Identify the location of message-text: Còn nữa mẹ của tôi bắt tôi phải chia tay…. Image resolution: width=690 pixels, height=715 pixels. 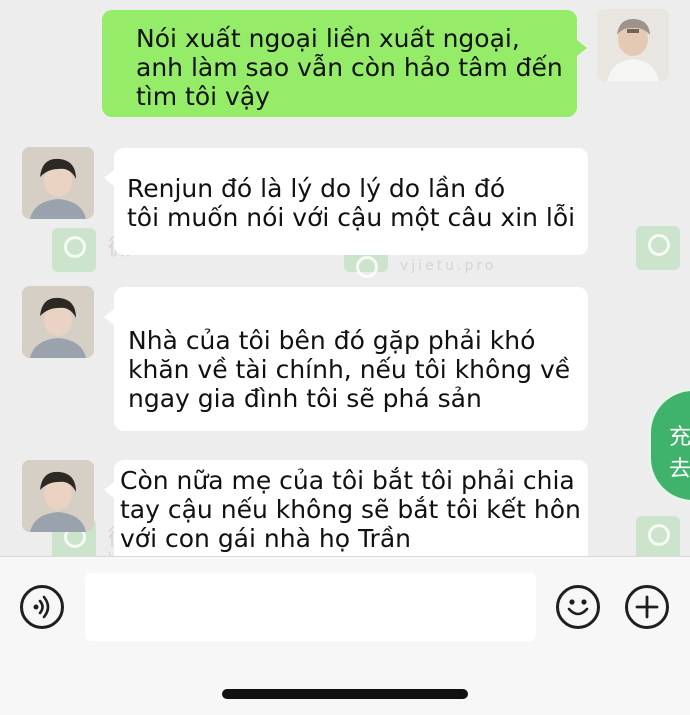
(350, 509).